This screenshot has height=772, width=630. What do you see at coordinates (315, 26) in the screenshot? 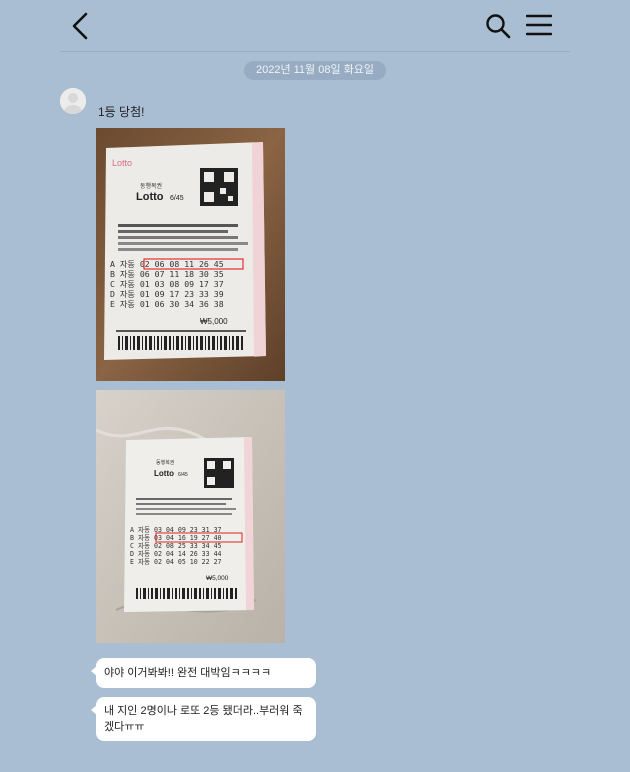
I see `top-bar` at bounding box center [315, 26].